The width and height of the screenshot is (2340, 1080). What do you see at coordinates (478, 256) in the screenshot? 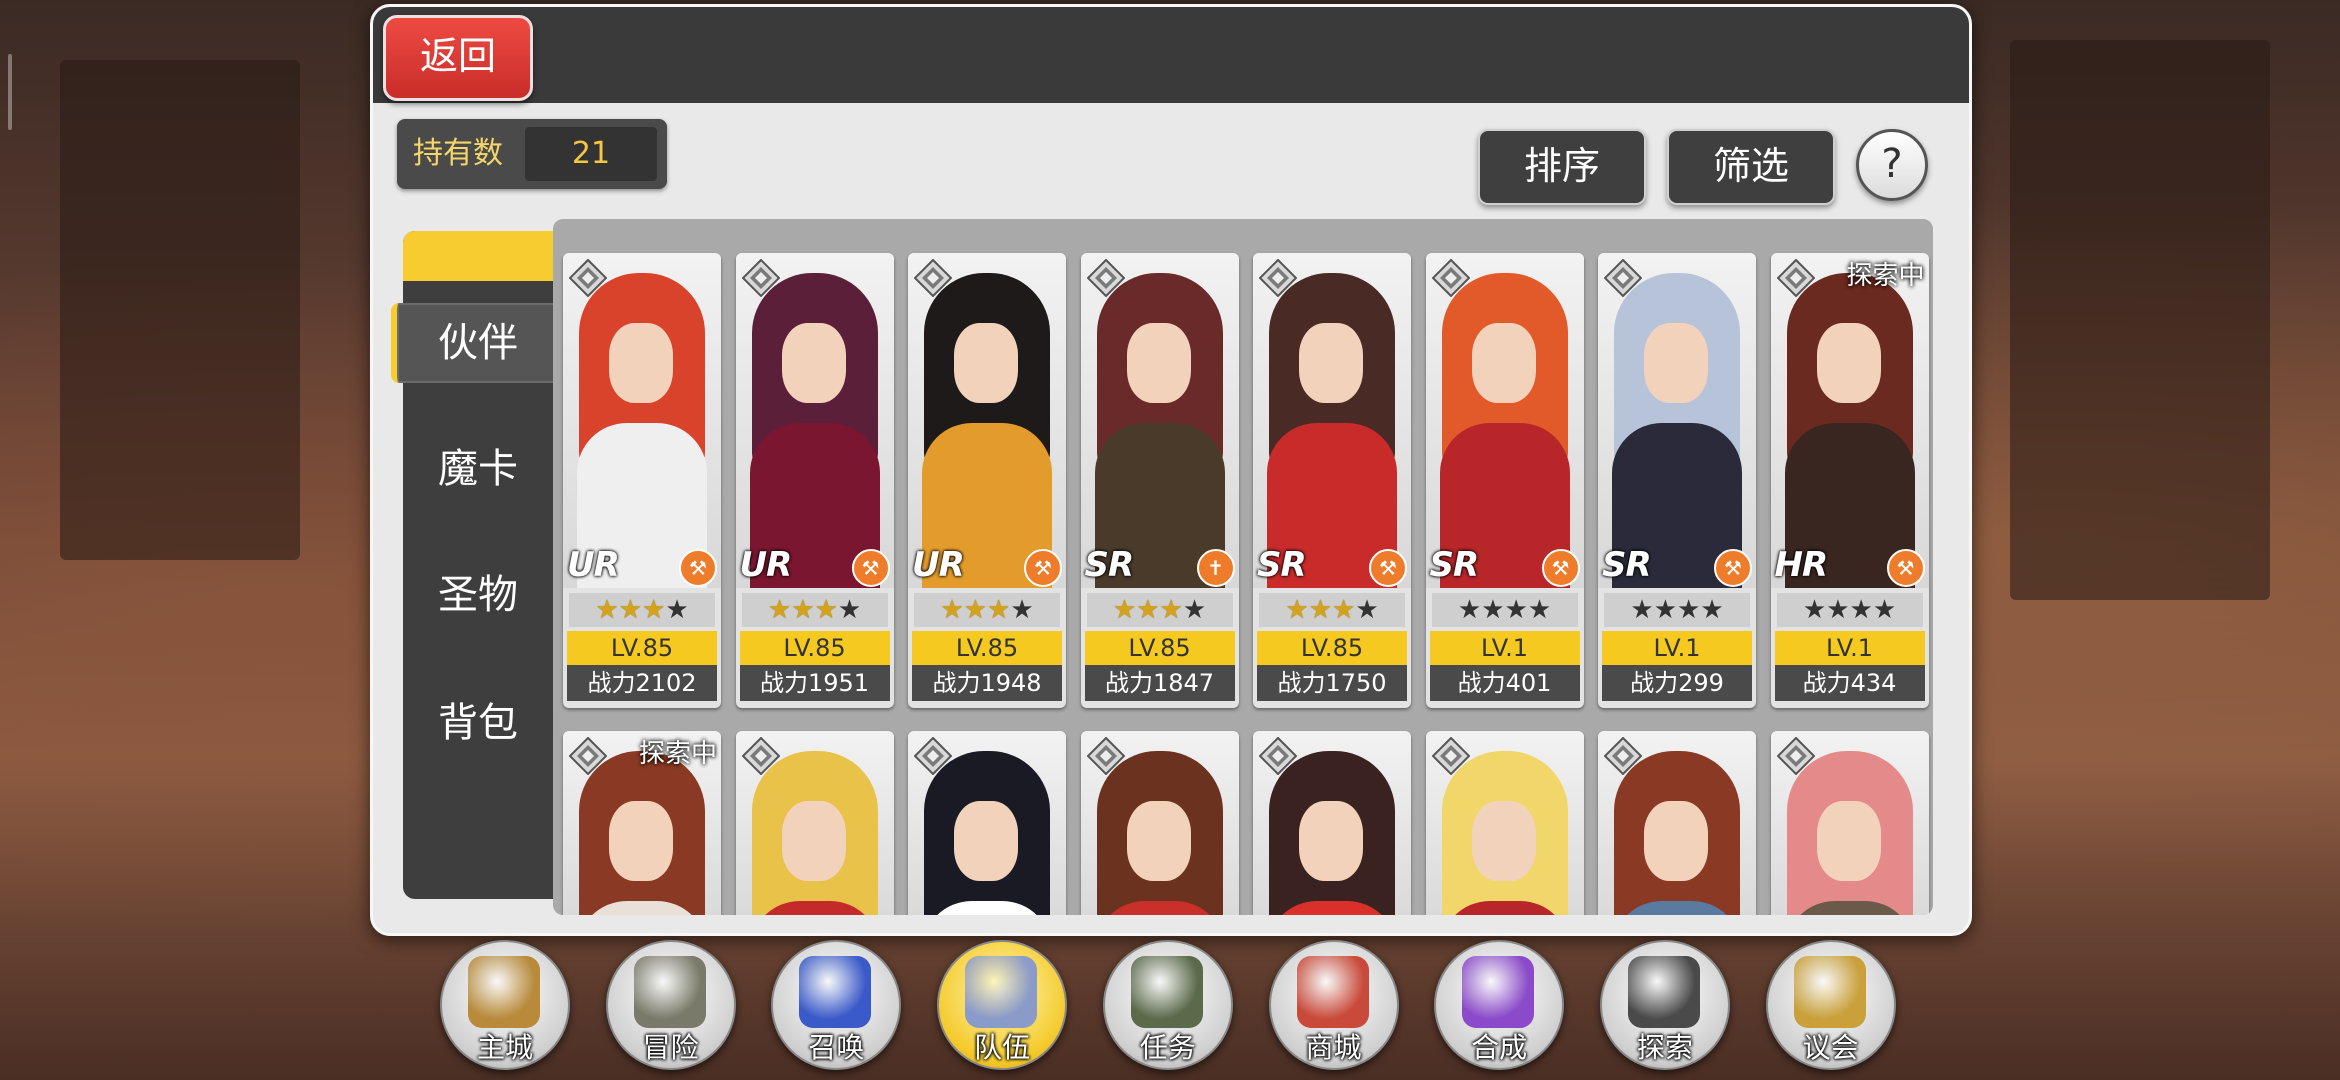
I see `tab-header-accent` at bounding box center [478, 256].